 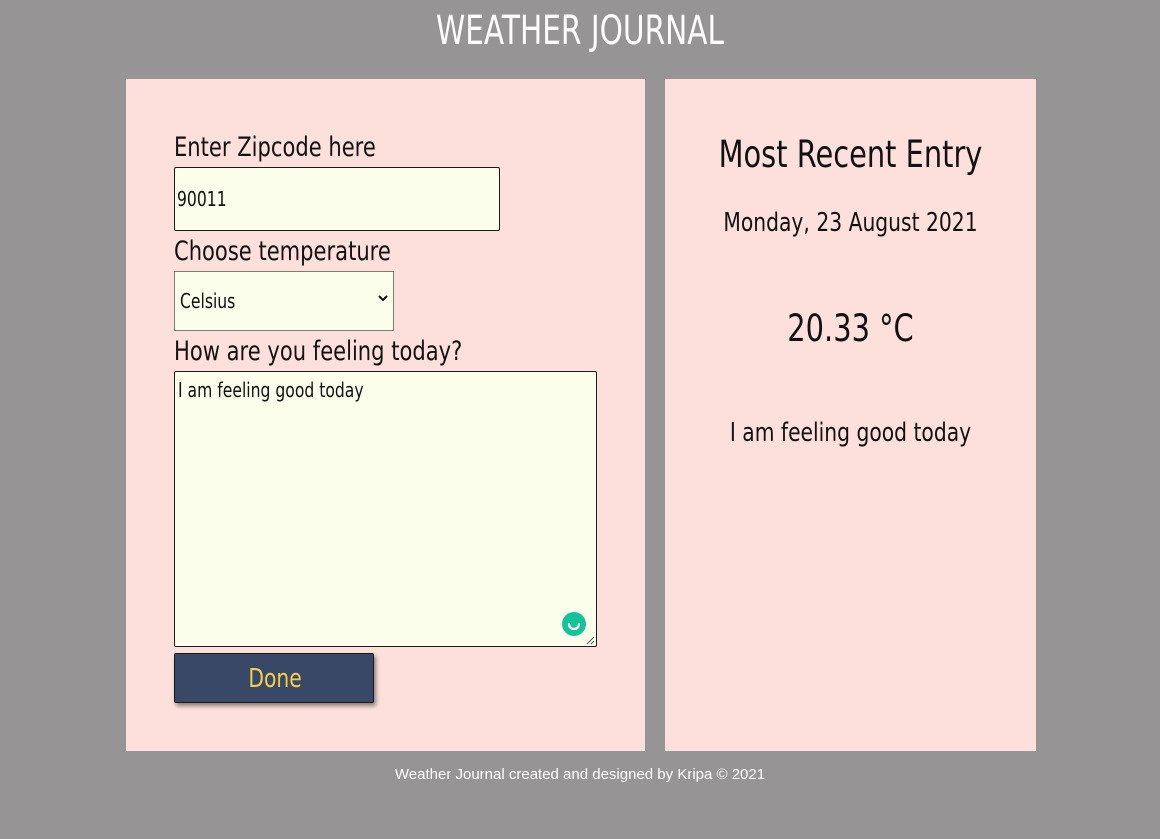 I want to click on grammarly-icon, so click(x=574, y=624).